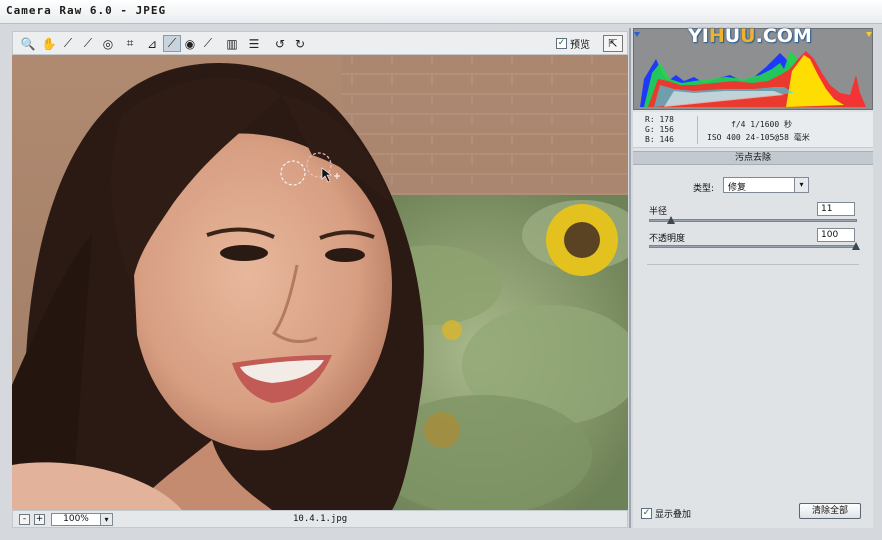  I want to click on radius-label: 半径, so click(658, 212).